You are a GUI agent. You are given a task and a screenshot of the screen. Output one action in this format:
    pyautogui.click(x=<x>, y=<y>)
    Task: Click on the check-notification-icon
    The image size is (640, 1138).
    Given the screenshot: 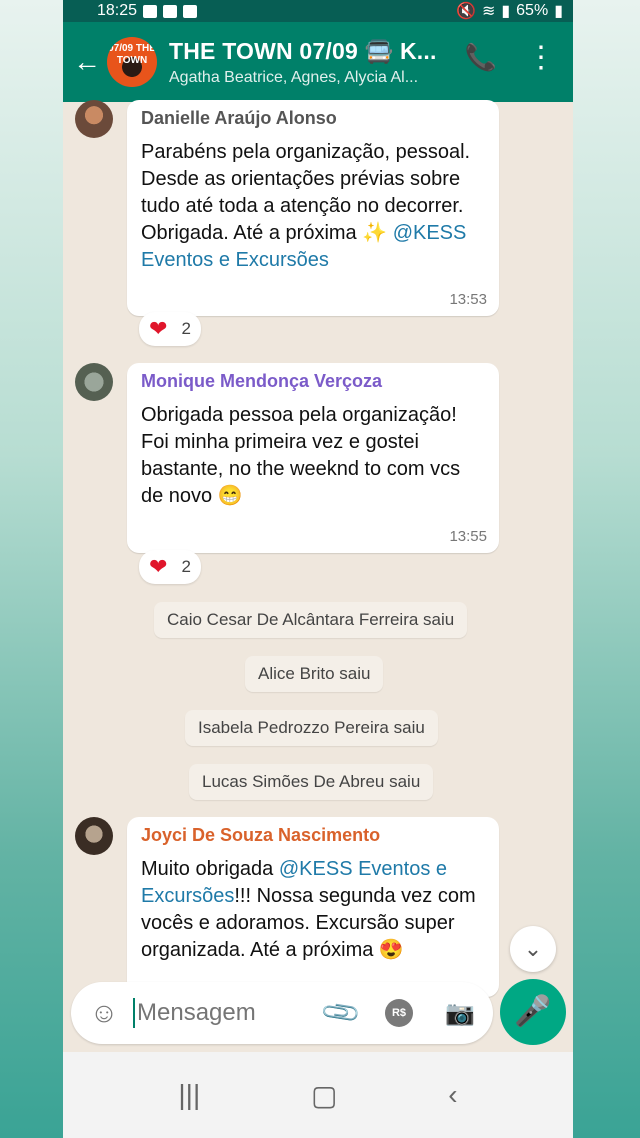 What is the action you would take?
    pyautogui.click(x=170, y=11)
    